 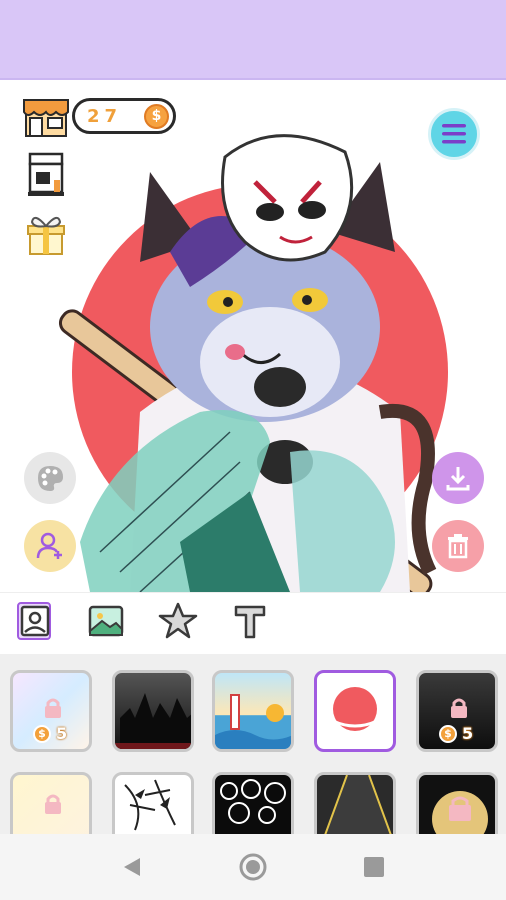 I want to click on home-icon, so click(x=253, y=867).